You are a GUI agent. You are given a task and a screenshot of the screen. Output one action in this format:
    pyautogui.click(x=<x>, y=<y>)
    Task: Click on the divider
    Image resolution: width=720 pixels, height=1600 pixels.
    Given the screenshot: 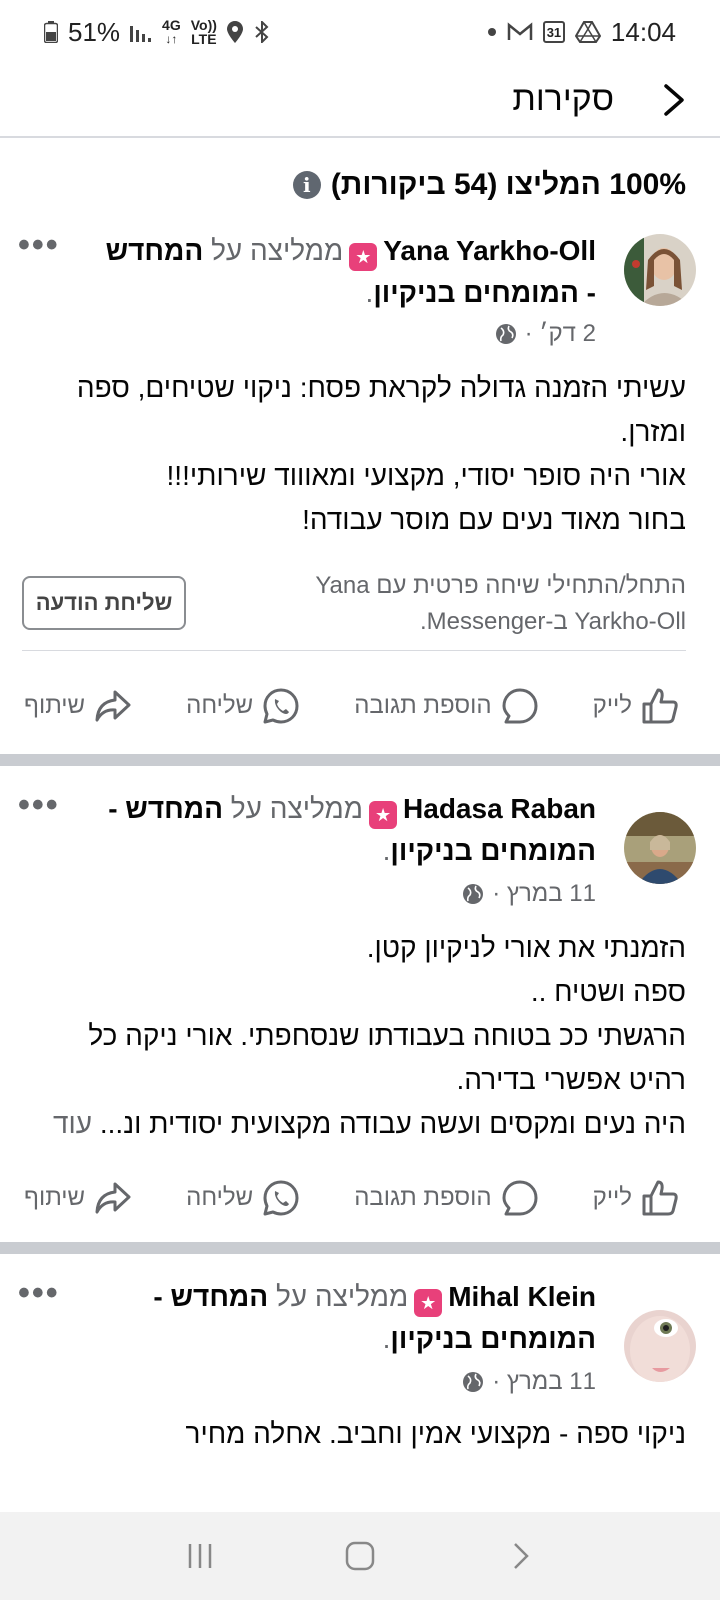 What is the action you would take?
    pyautogui.click(x=354, y=650)
    